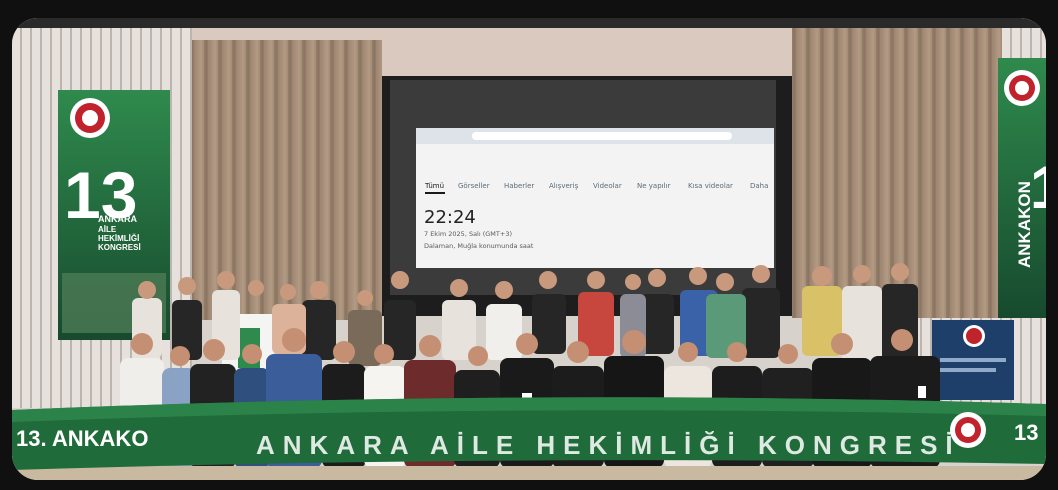 Image resolution: width=1058 pixels, height=490 pixels. What do you see at coordinates (119, 247) in the screenshot?
I see `left-banner-line4: KONGRESİ` at bounding box center [119, 247].